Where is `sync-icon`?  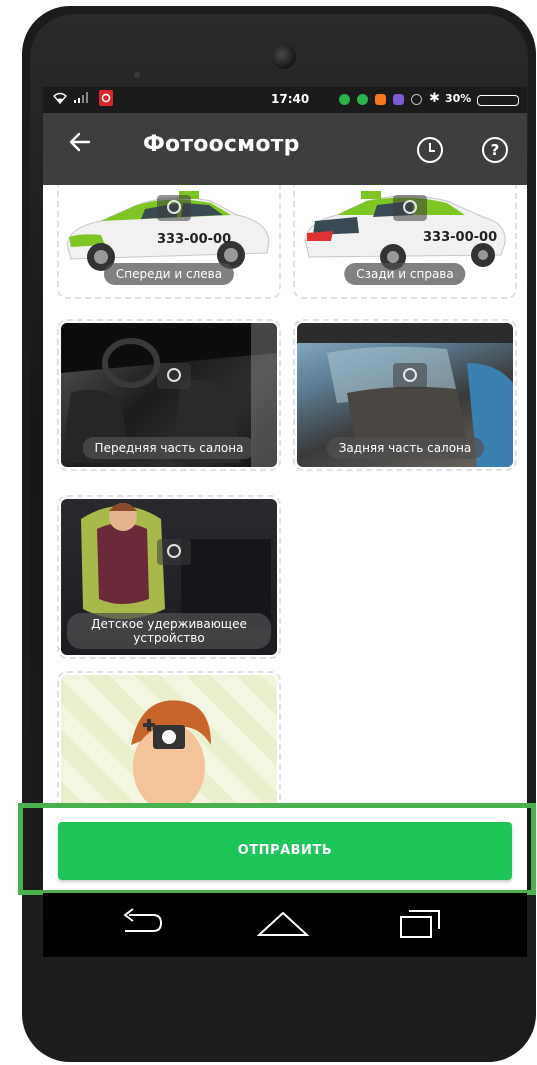 sync-icon is located at coordinates (416, 99).